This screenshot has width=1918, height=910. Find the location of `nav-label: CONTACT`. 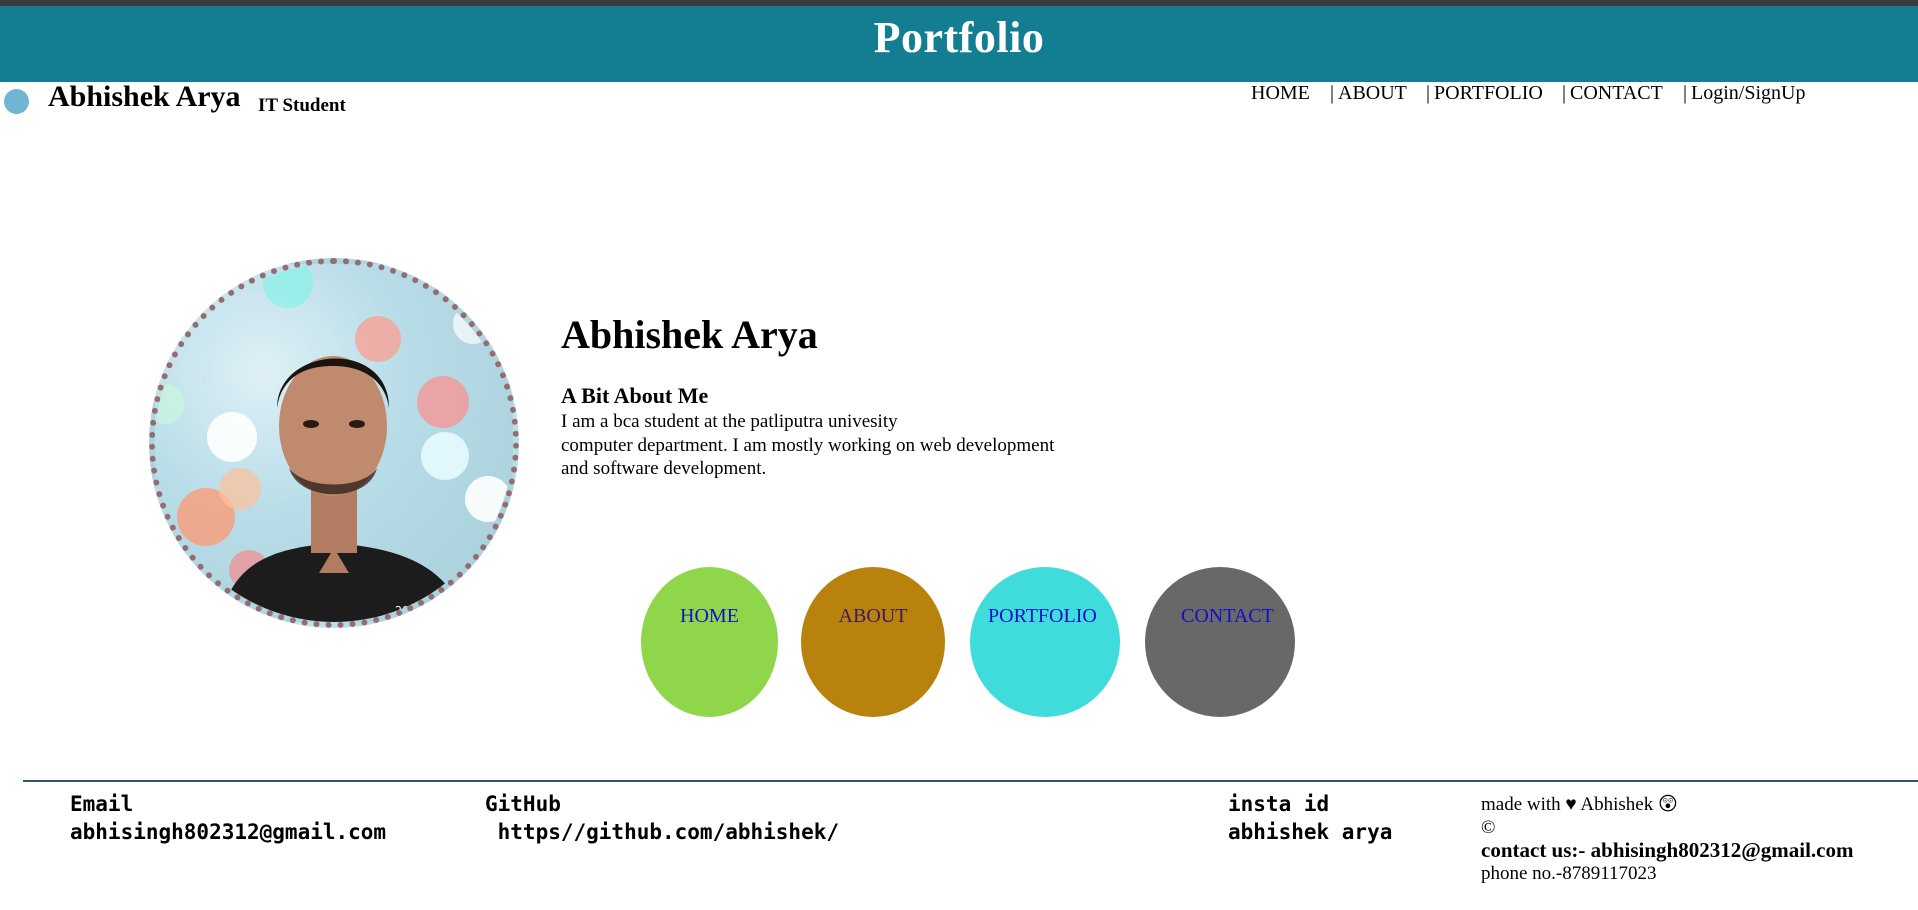

nav-label: CONTACT is located at coordinates (1616, 93).